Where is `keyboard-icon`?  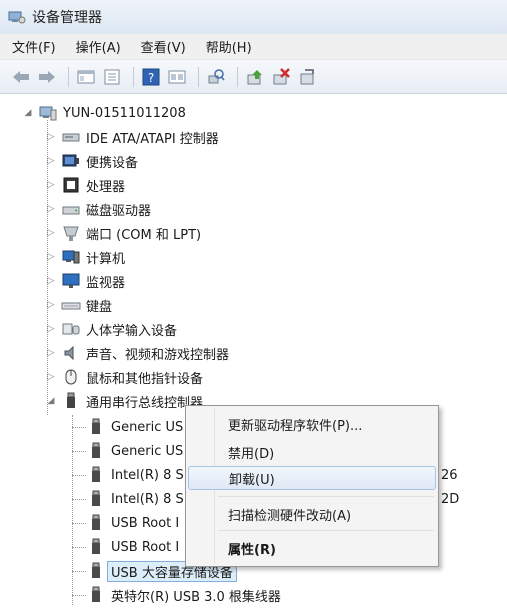 keyboard-icon is located at coordinates (71, 305).